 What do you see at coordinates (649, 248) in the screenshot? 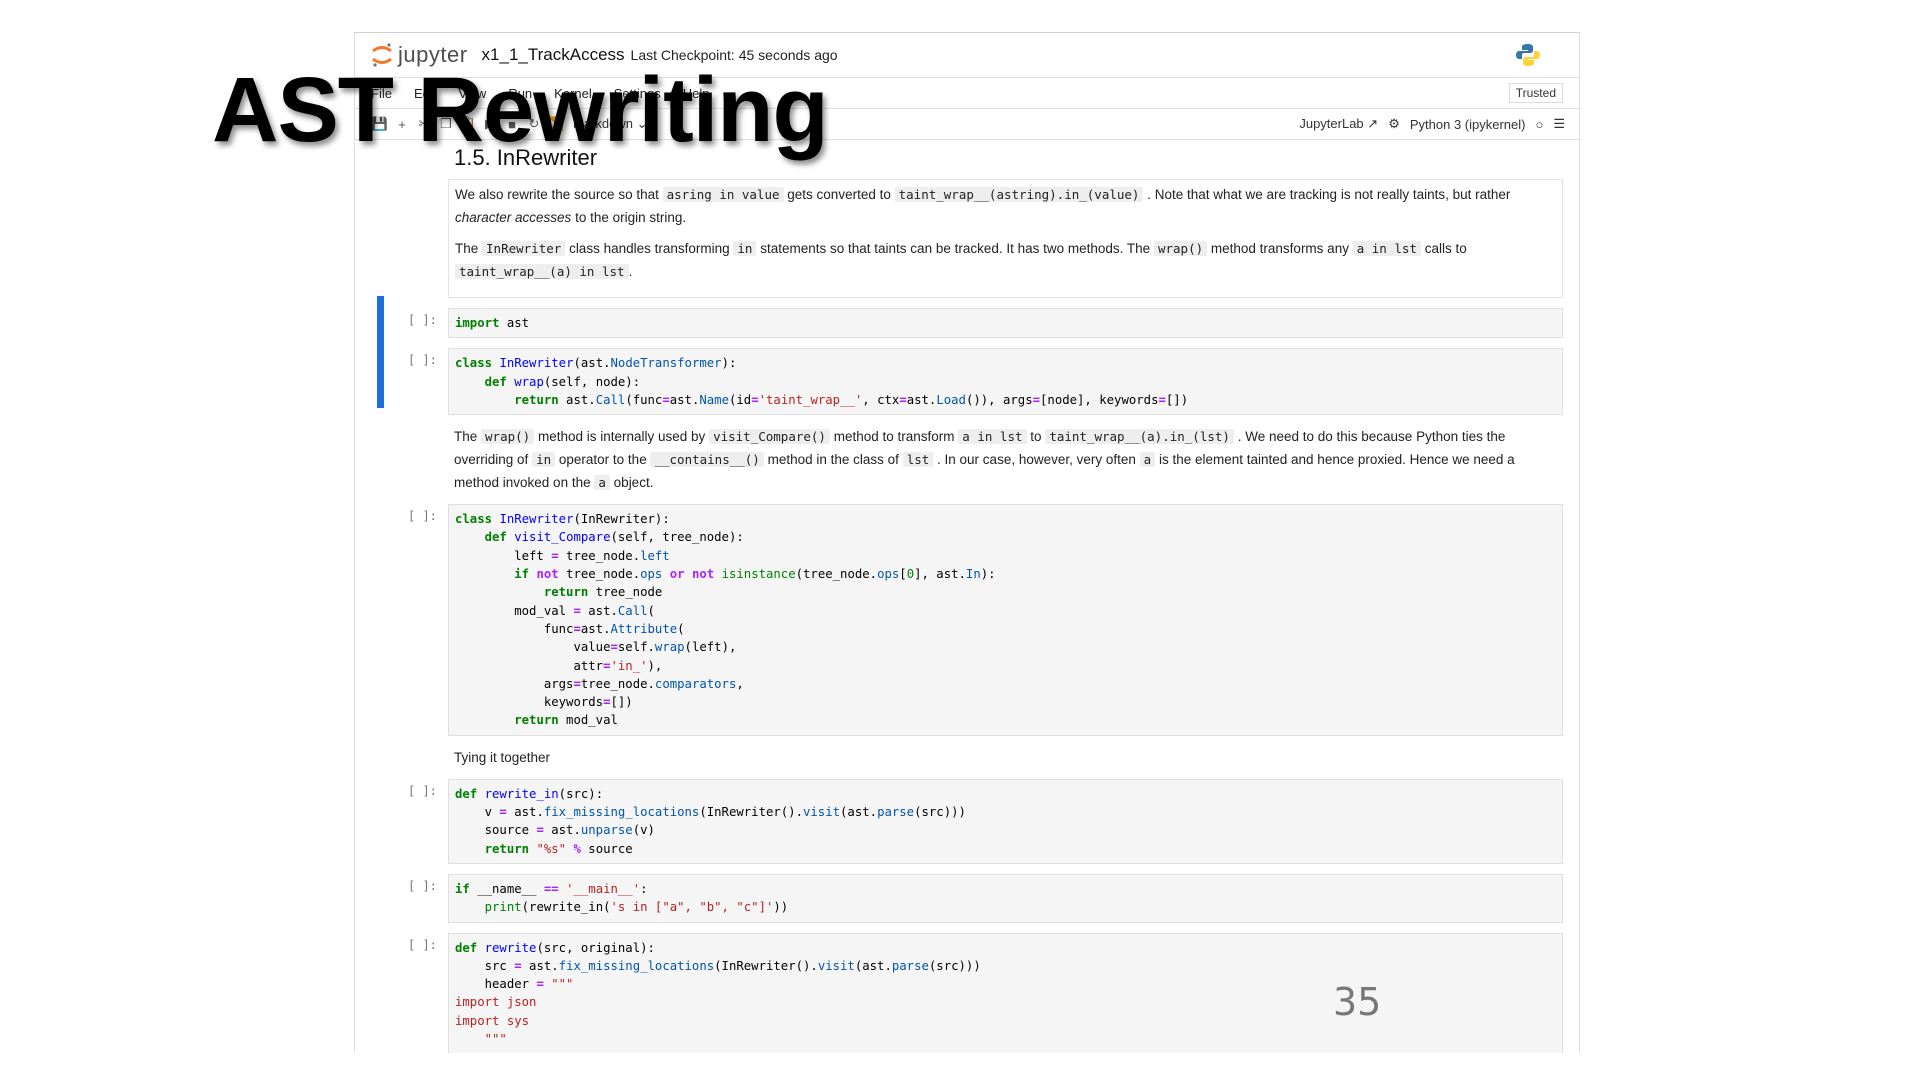
I see `text: class handles transforming` at bounding box center [649, 248].